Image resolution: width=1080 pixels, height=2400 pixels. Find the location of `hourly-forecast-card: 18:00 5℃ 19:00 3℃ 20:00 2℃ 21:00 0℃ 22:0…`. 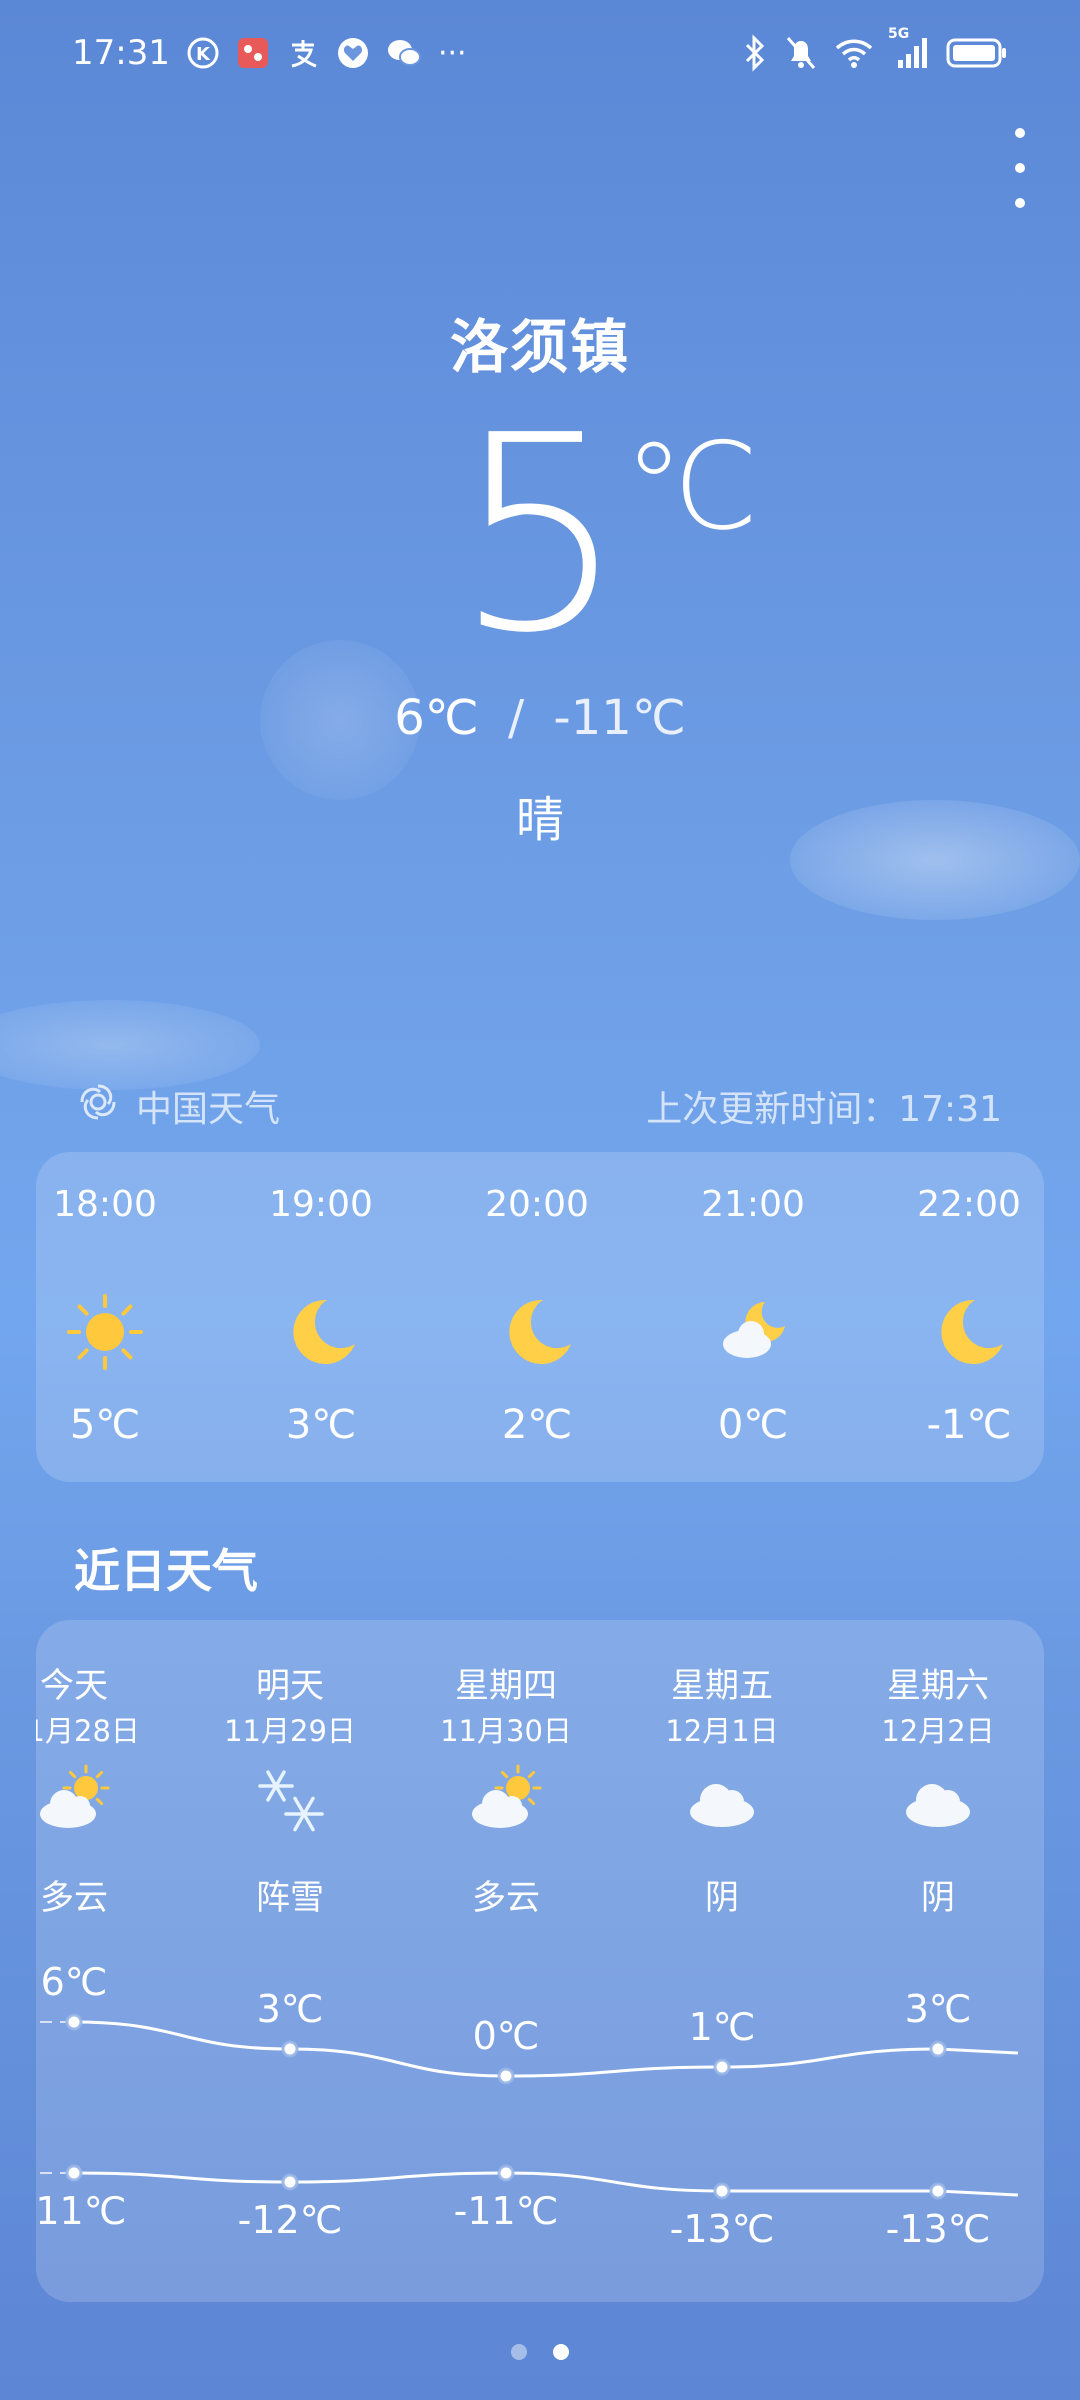

hourly-forecast-card: 18:00 5℃ 19:00 3℃ 20:00 2℃ 21:00 0℃ 22:0… is located at coordinates (540, 1317).